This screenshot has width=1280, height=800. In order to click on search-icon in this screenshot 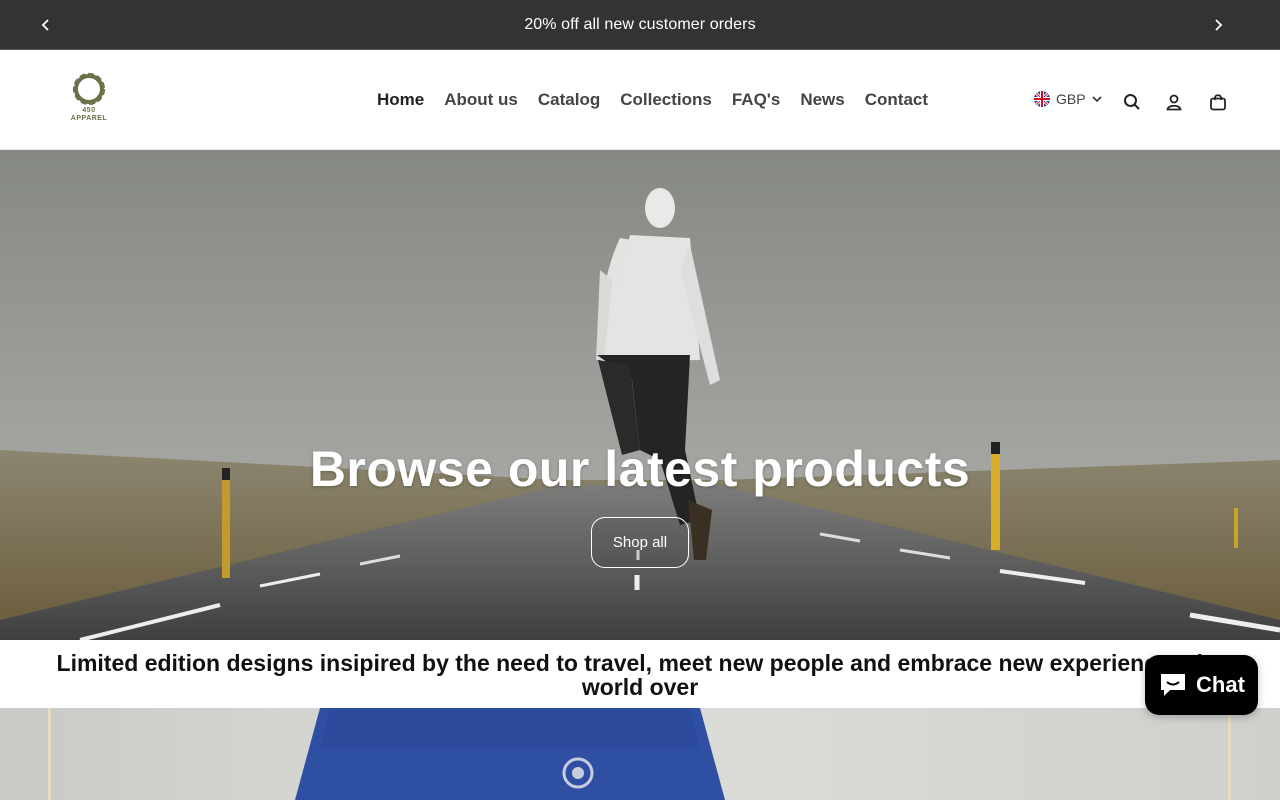, I will do `click(1132, 102)`.